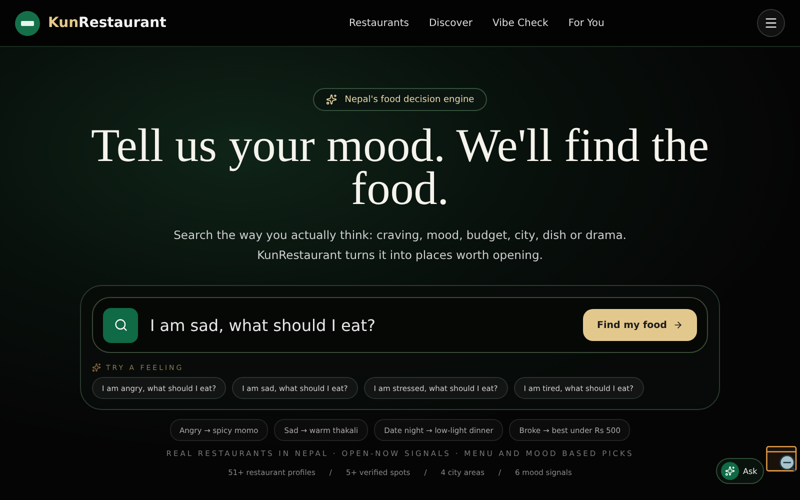 This screenshot has height=500, width=800. What do you see at coordinates (107, 23) in the screenshot?
I see `brand-name: KunRestaurant` at bounding box center [107, 23].